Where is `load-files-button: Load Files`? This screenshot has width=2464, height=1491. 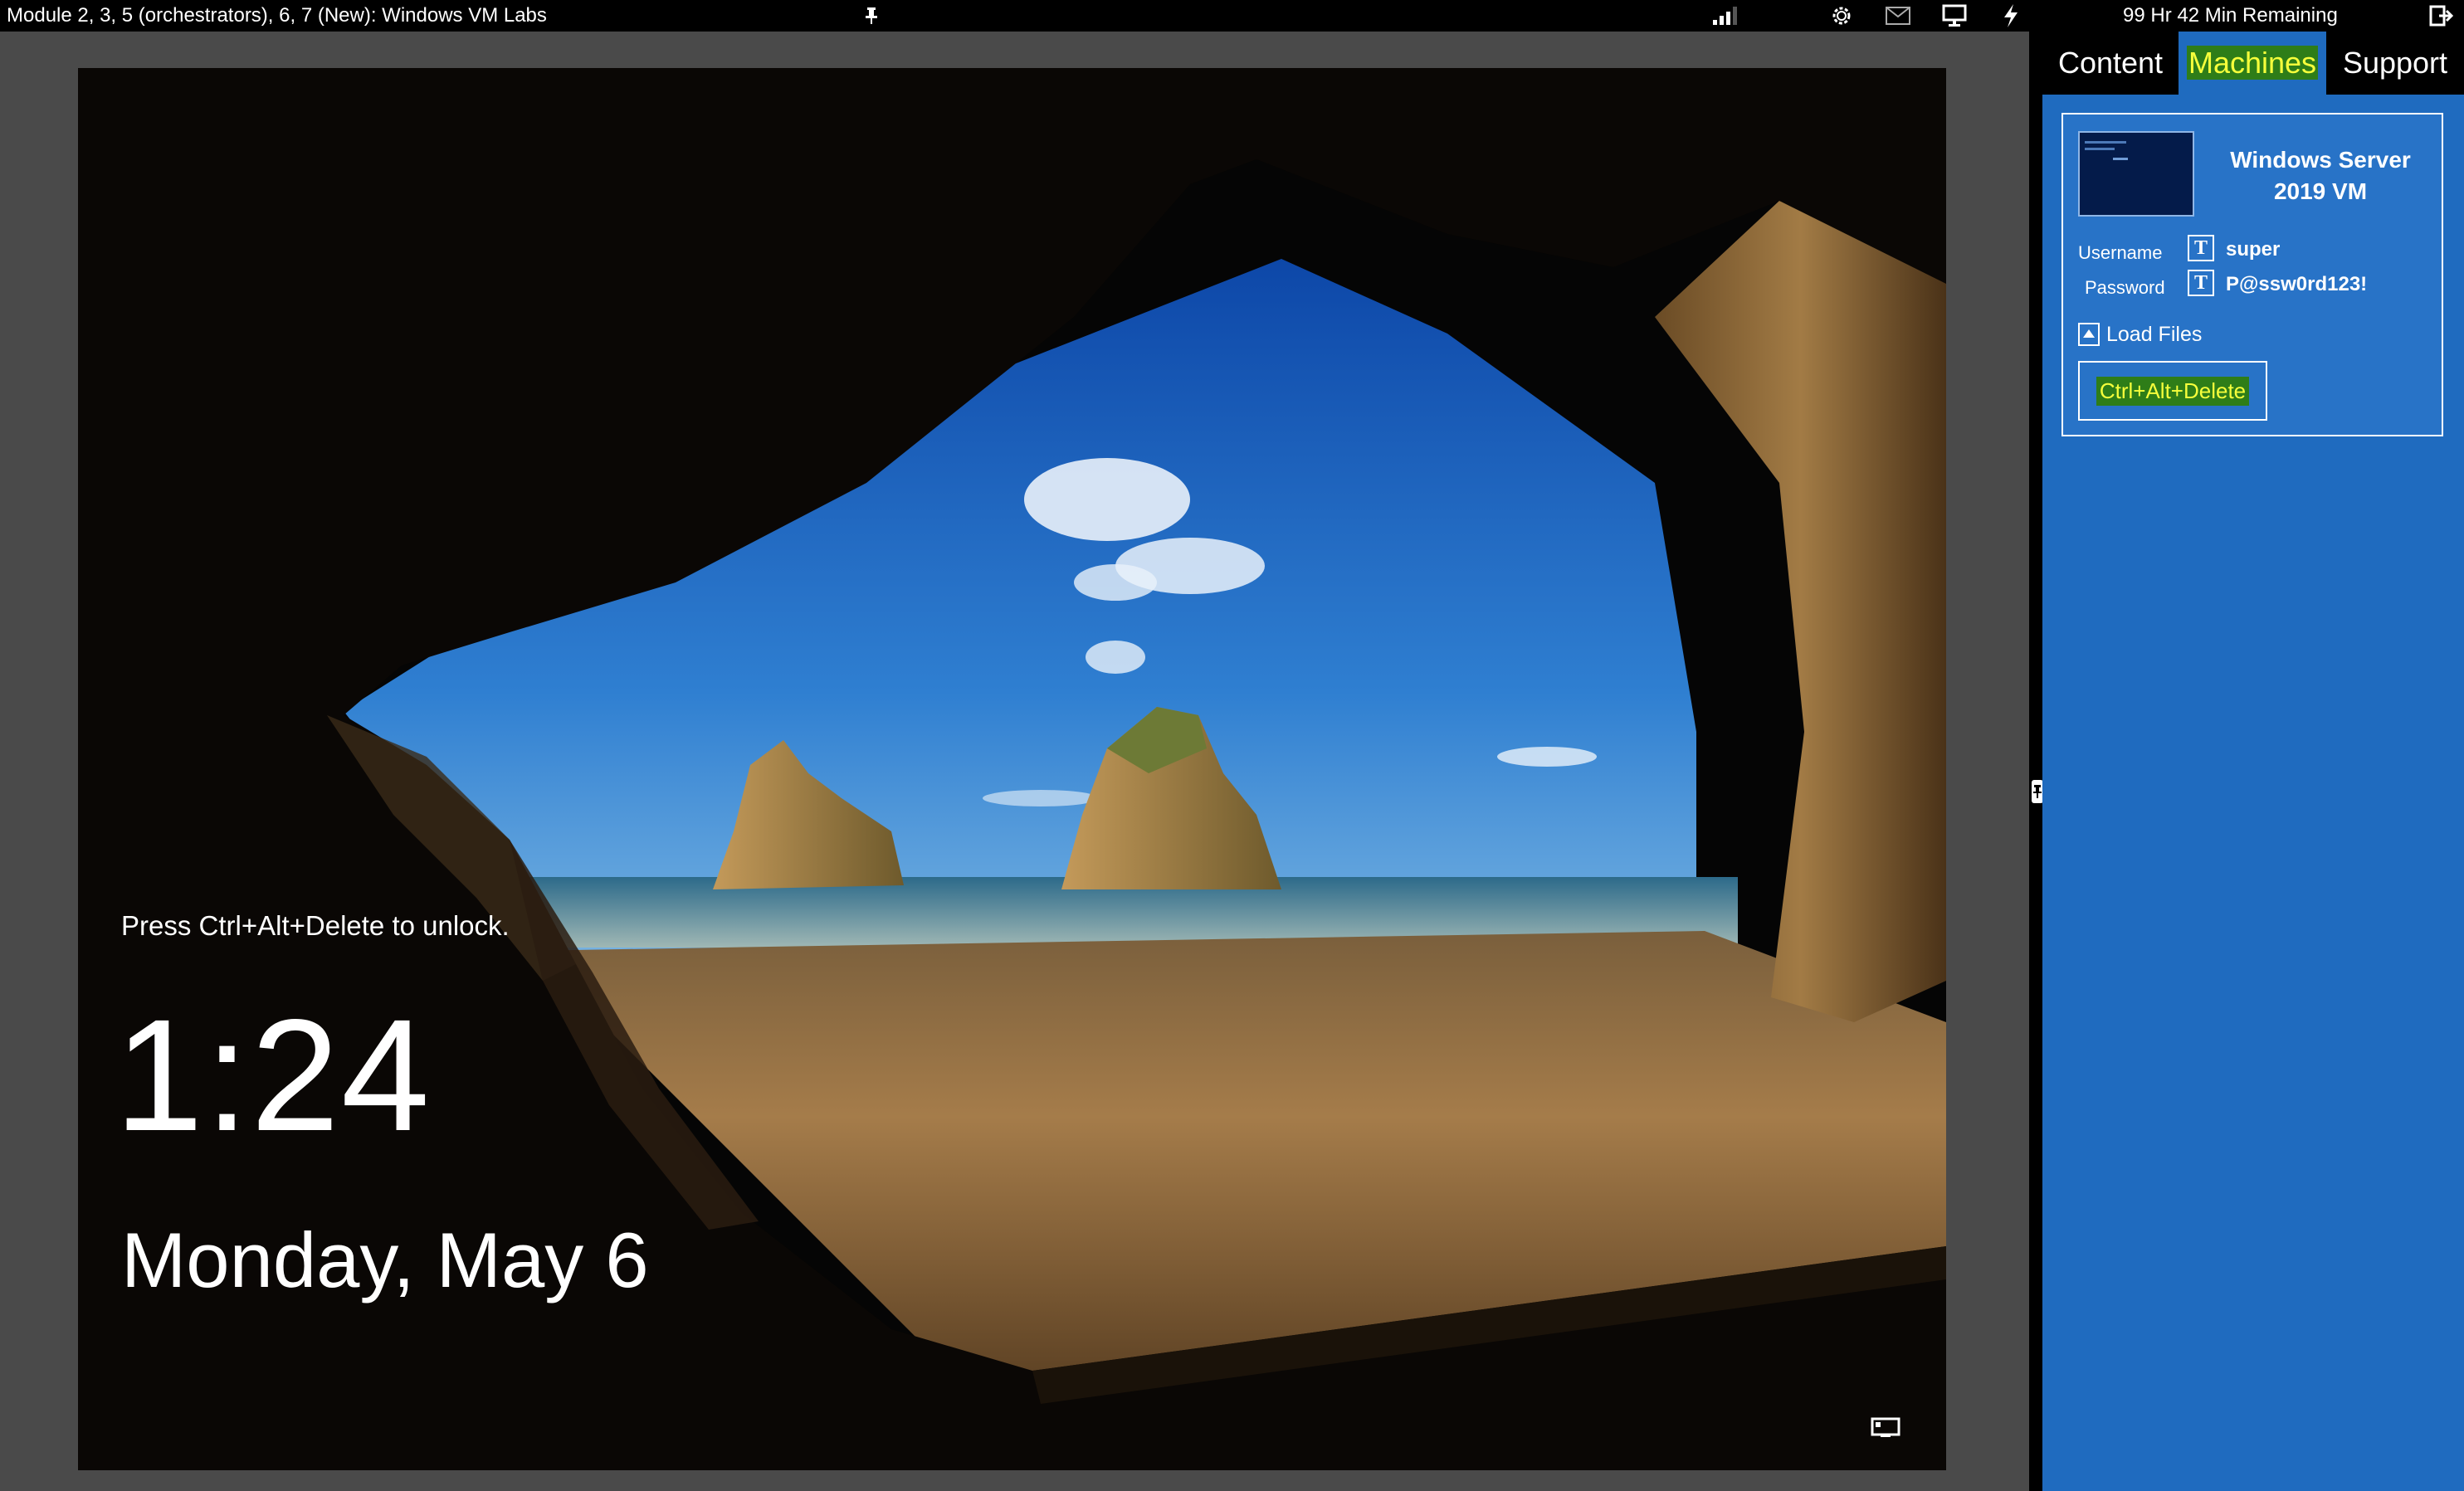 load-files-button: Load Files is located at coordinates (2140, 334).